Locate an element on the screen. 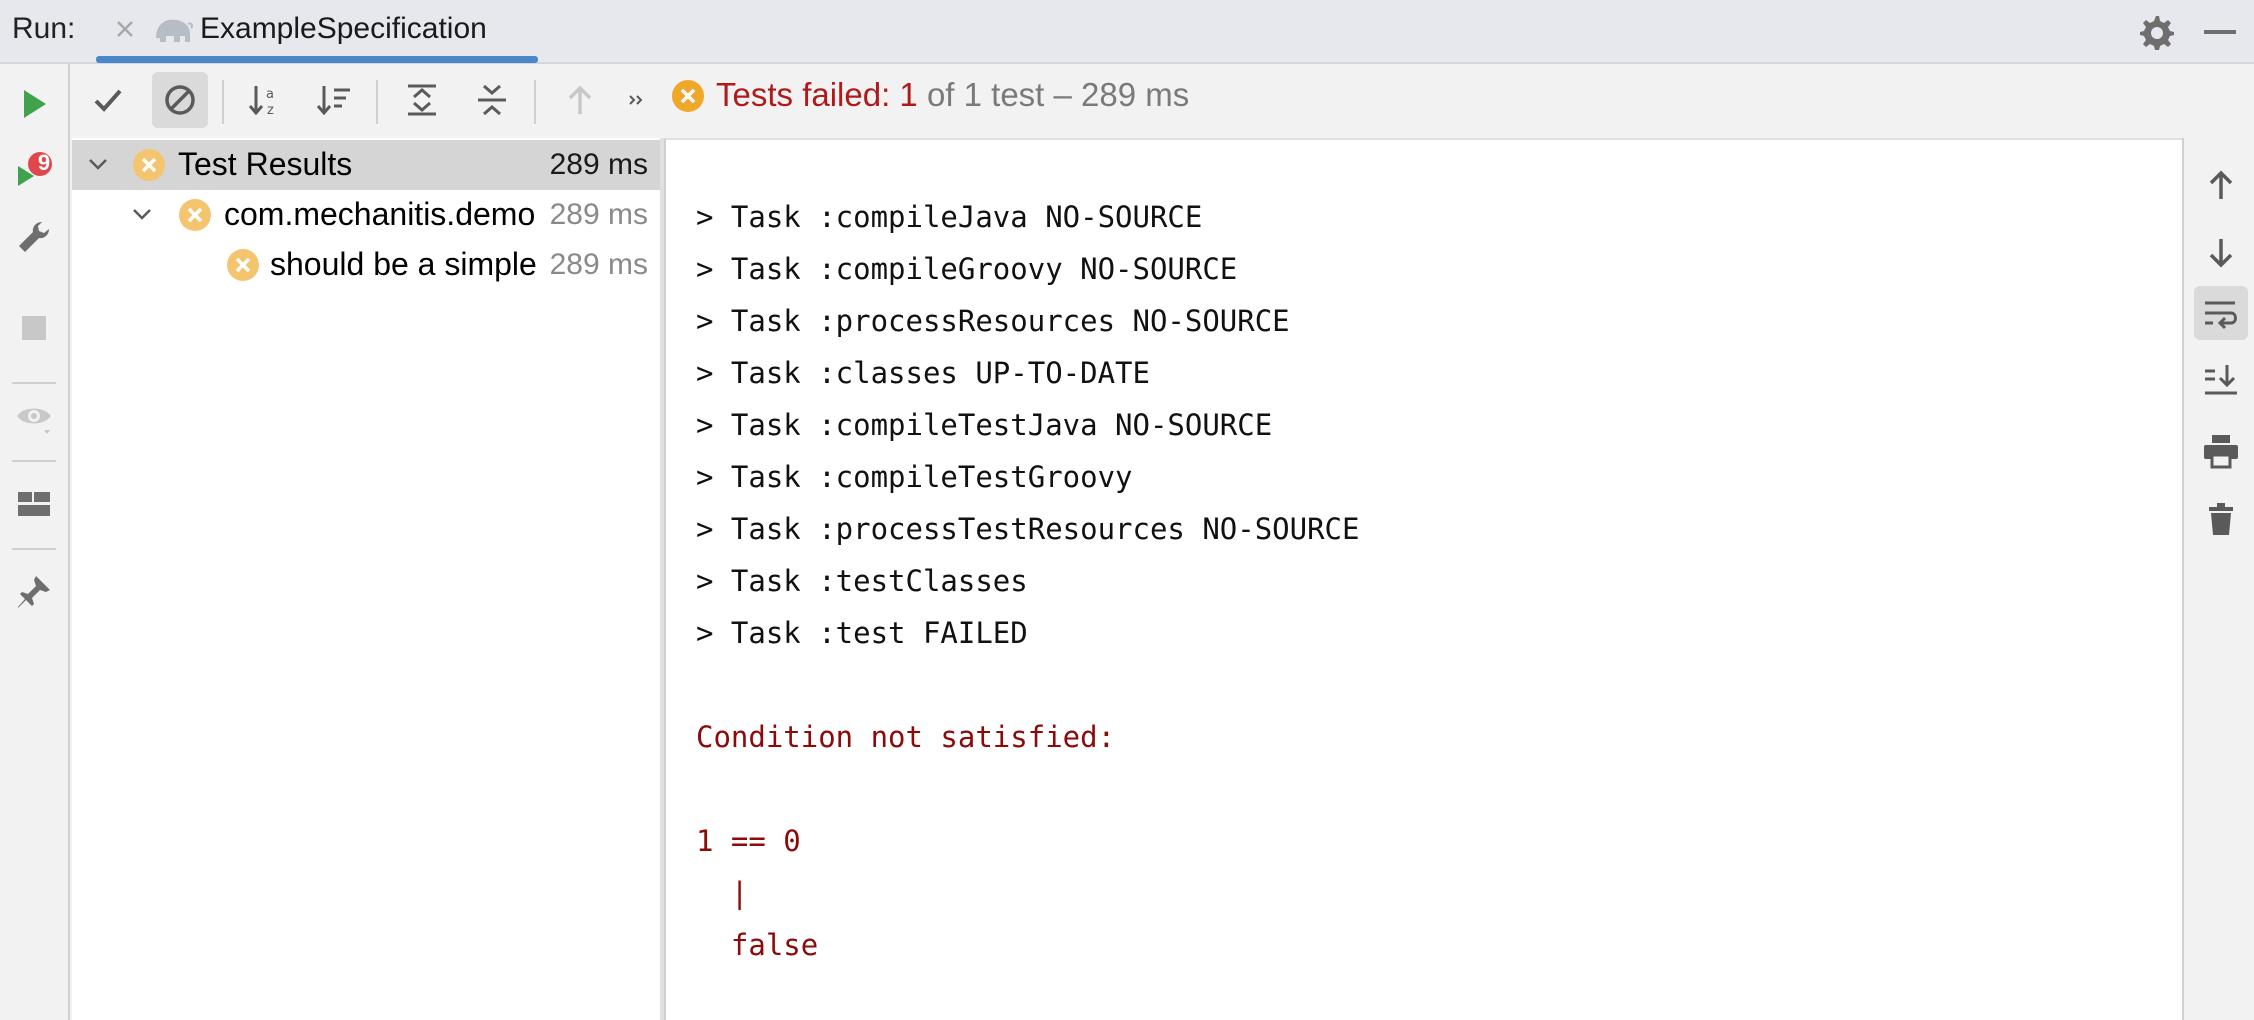 Image resolution: width=2254 pixels, height=1020 pixels. trash-icon is located at coordinates (2221, 519).